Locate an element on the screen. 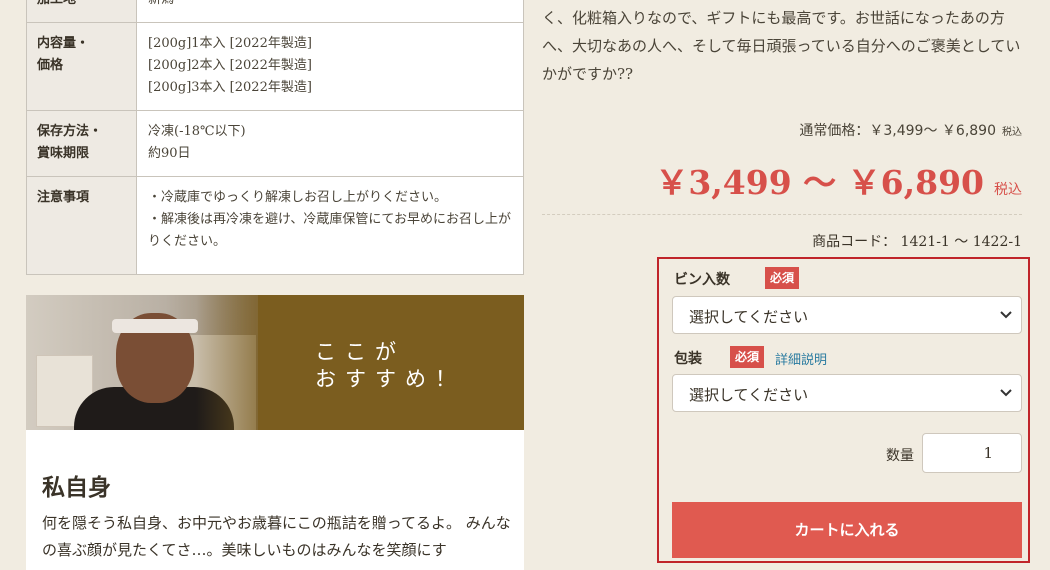  spec-line: ・解凍後は再冷凍を避け、冷蔵庫保管にてお早めにお召し上がりください。 is located at coordinates (329, 230).